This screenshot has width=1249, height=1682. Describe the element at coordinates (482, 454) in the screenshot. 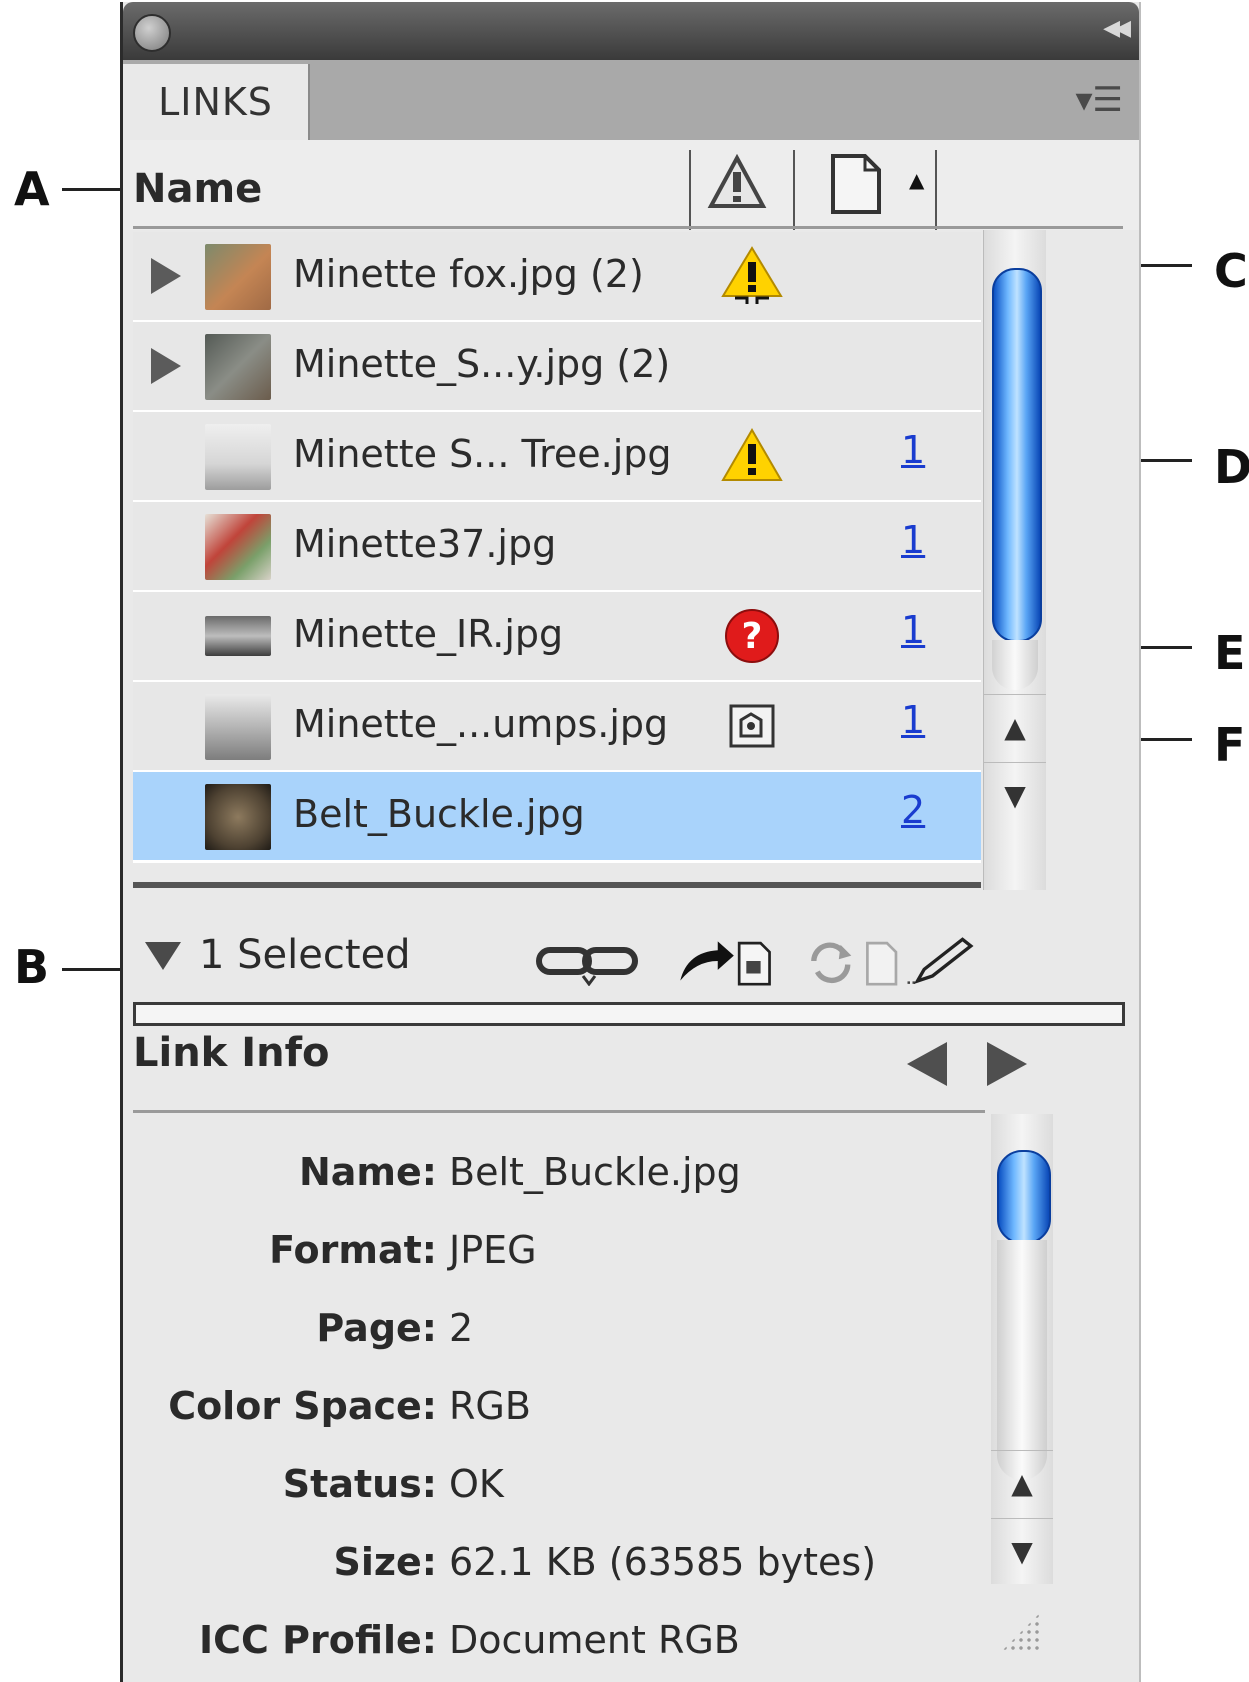

I see `link-name: Minette S... Tree.jpg` at that location.